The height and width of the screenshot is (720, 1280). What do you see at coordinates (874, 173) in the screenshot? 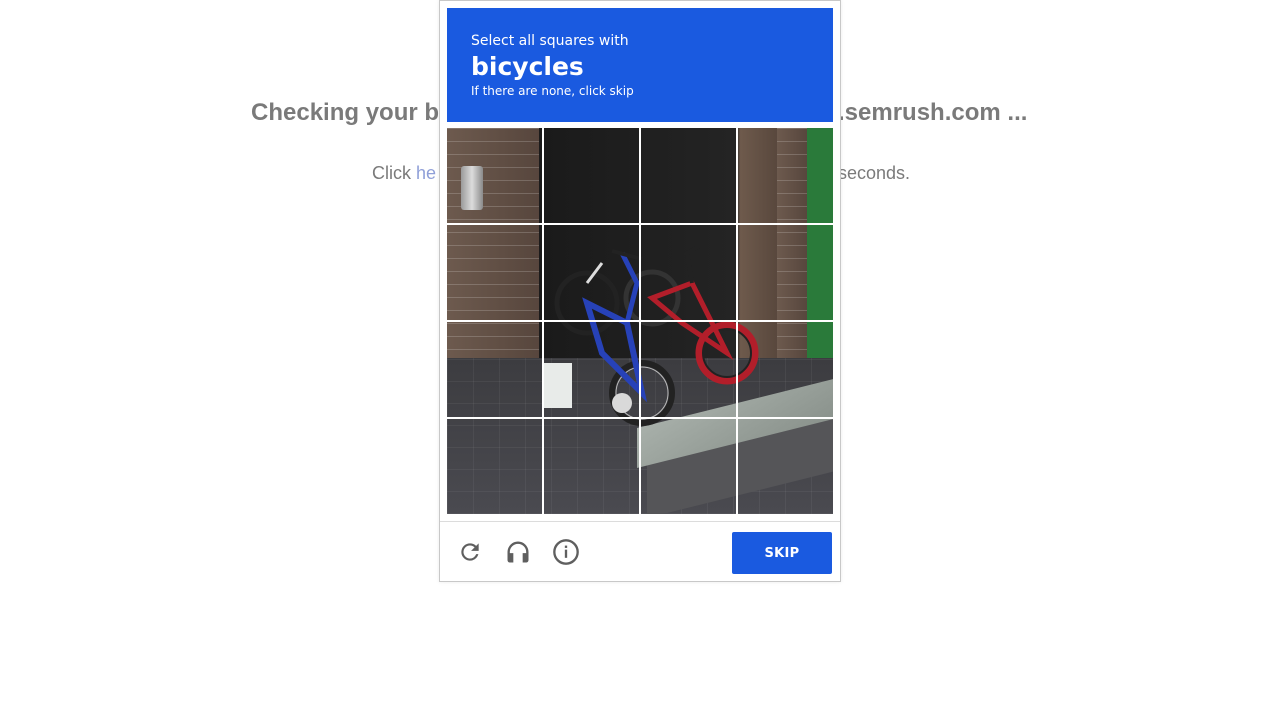
I see `subtitle-right-text: seconds.` at bounding box center [874, 173].